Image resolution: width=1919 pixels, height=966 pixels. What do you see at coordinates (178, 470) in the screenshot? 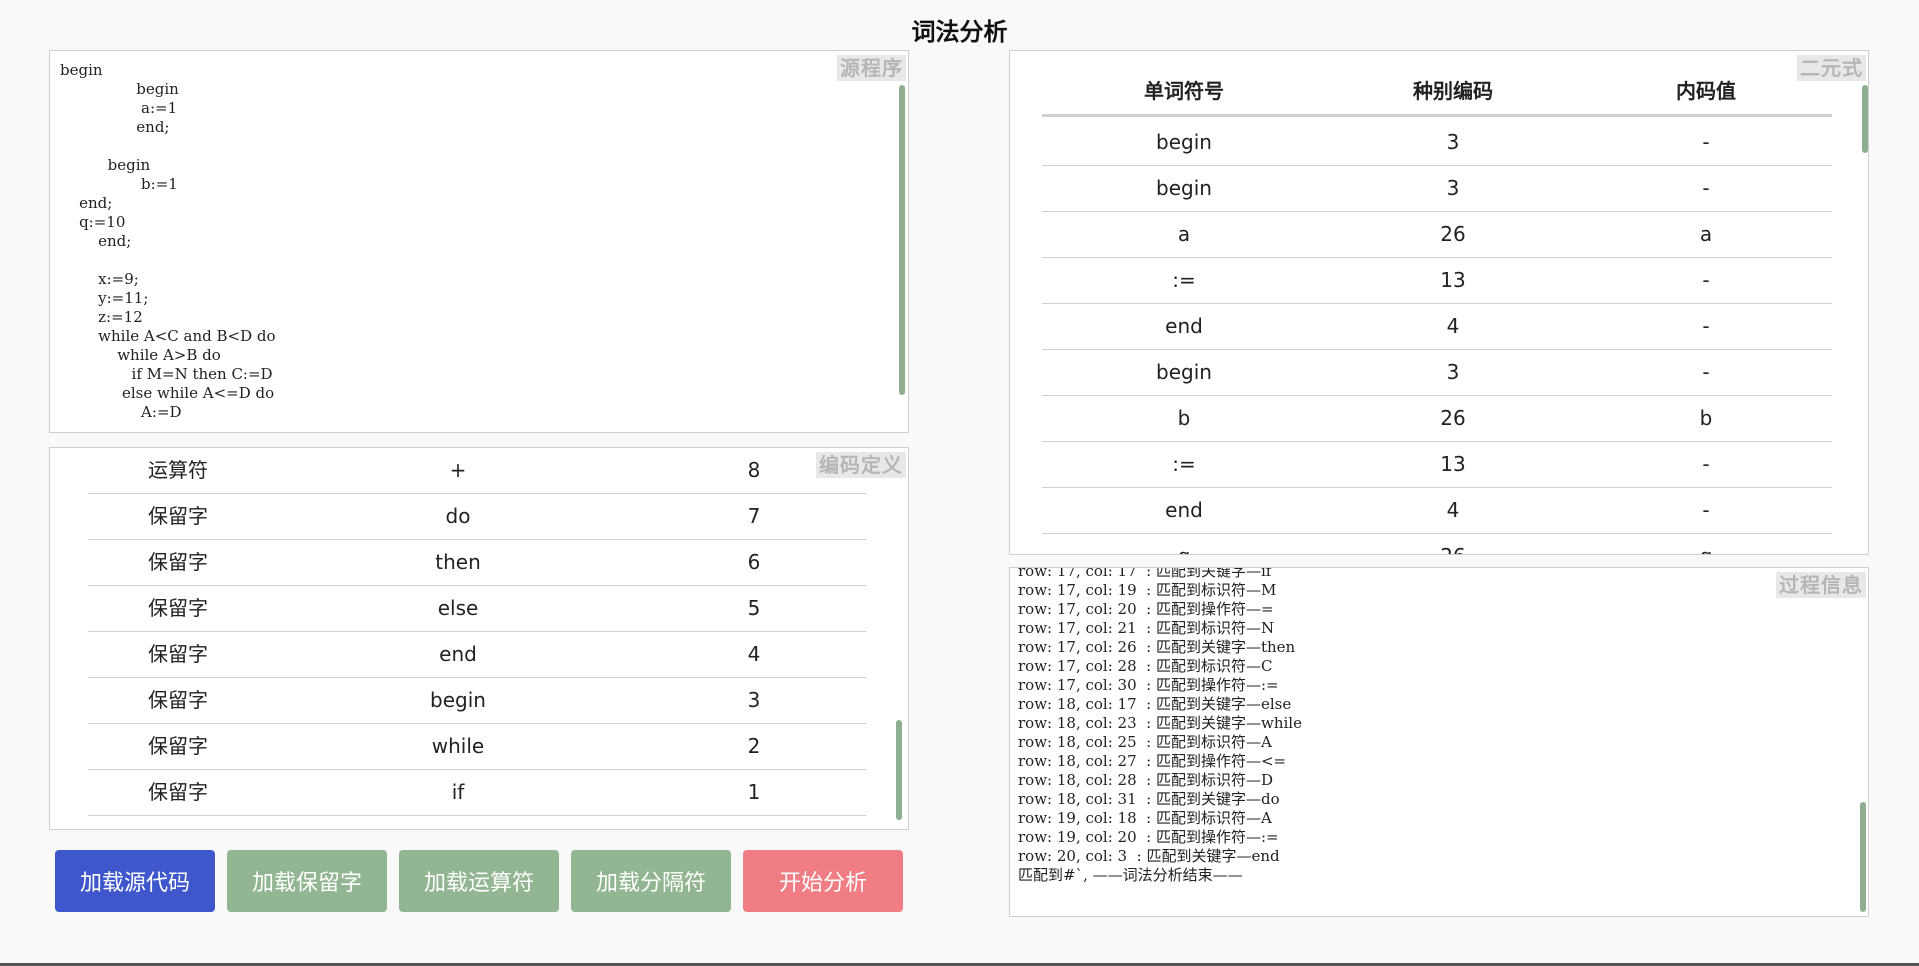
I see `code-def-type: 运算符` at bounding box center [178, 470].